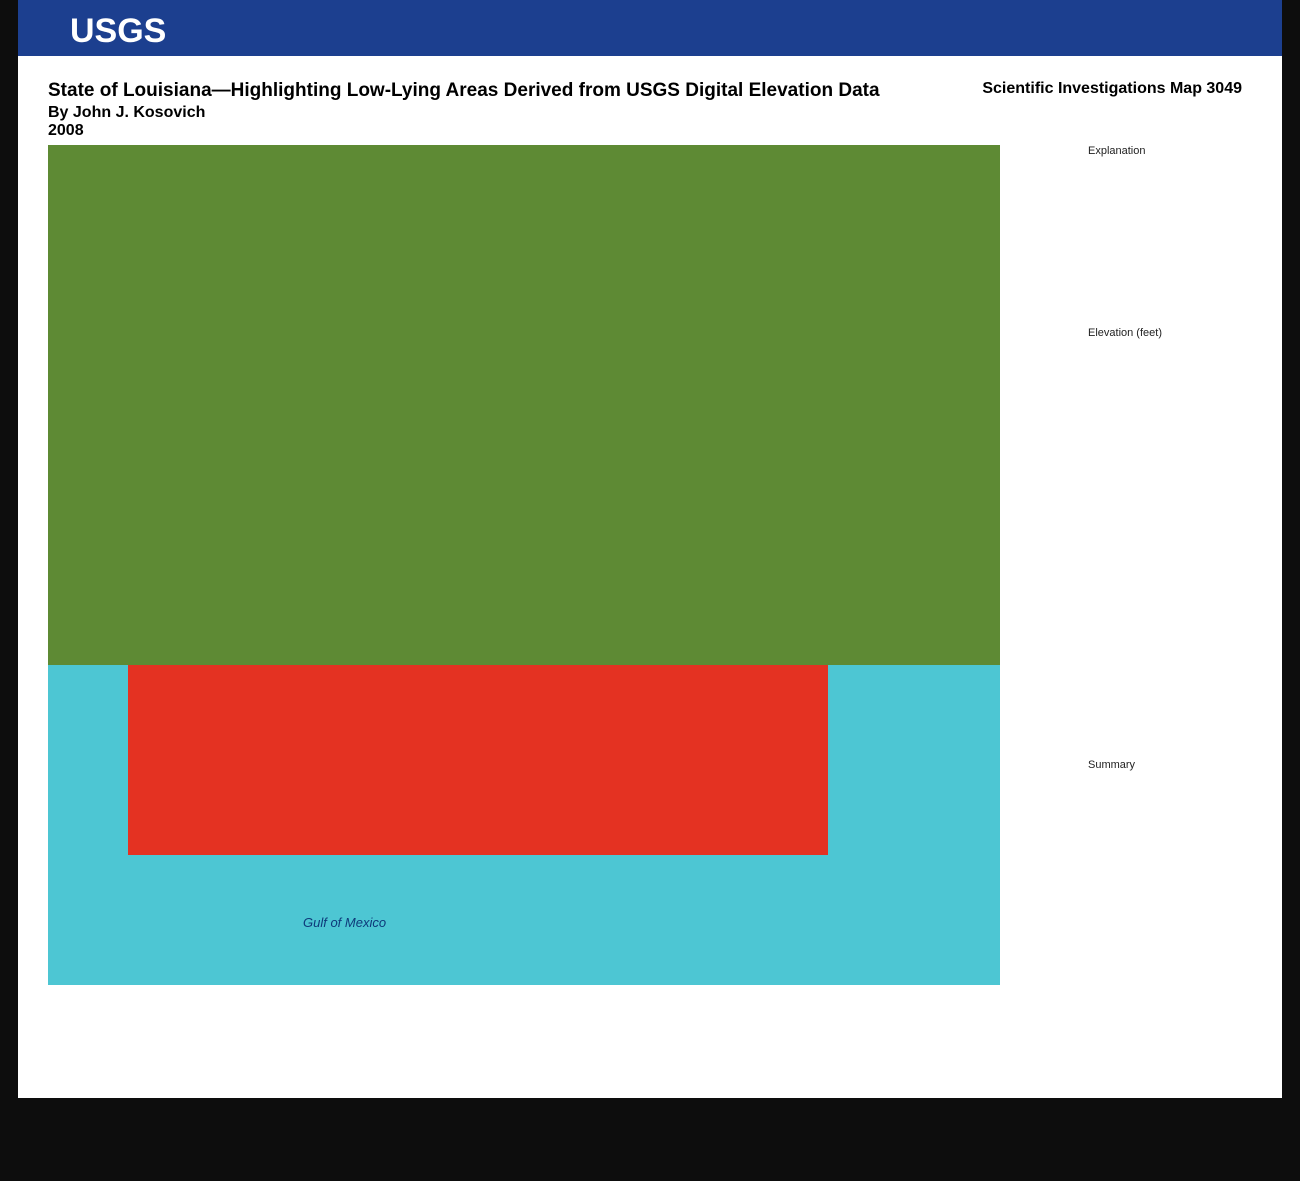 This screenshot has width=1300, height=1181. Describe the element at coordinates (1168, 458) in the screenshot. I see `legend: Explanation Elevation (feet) Summary` at that location.